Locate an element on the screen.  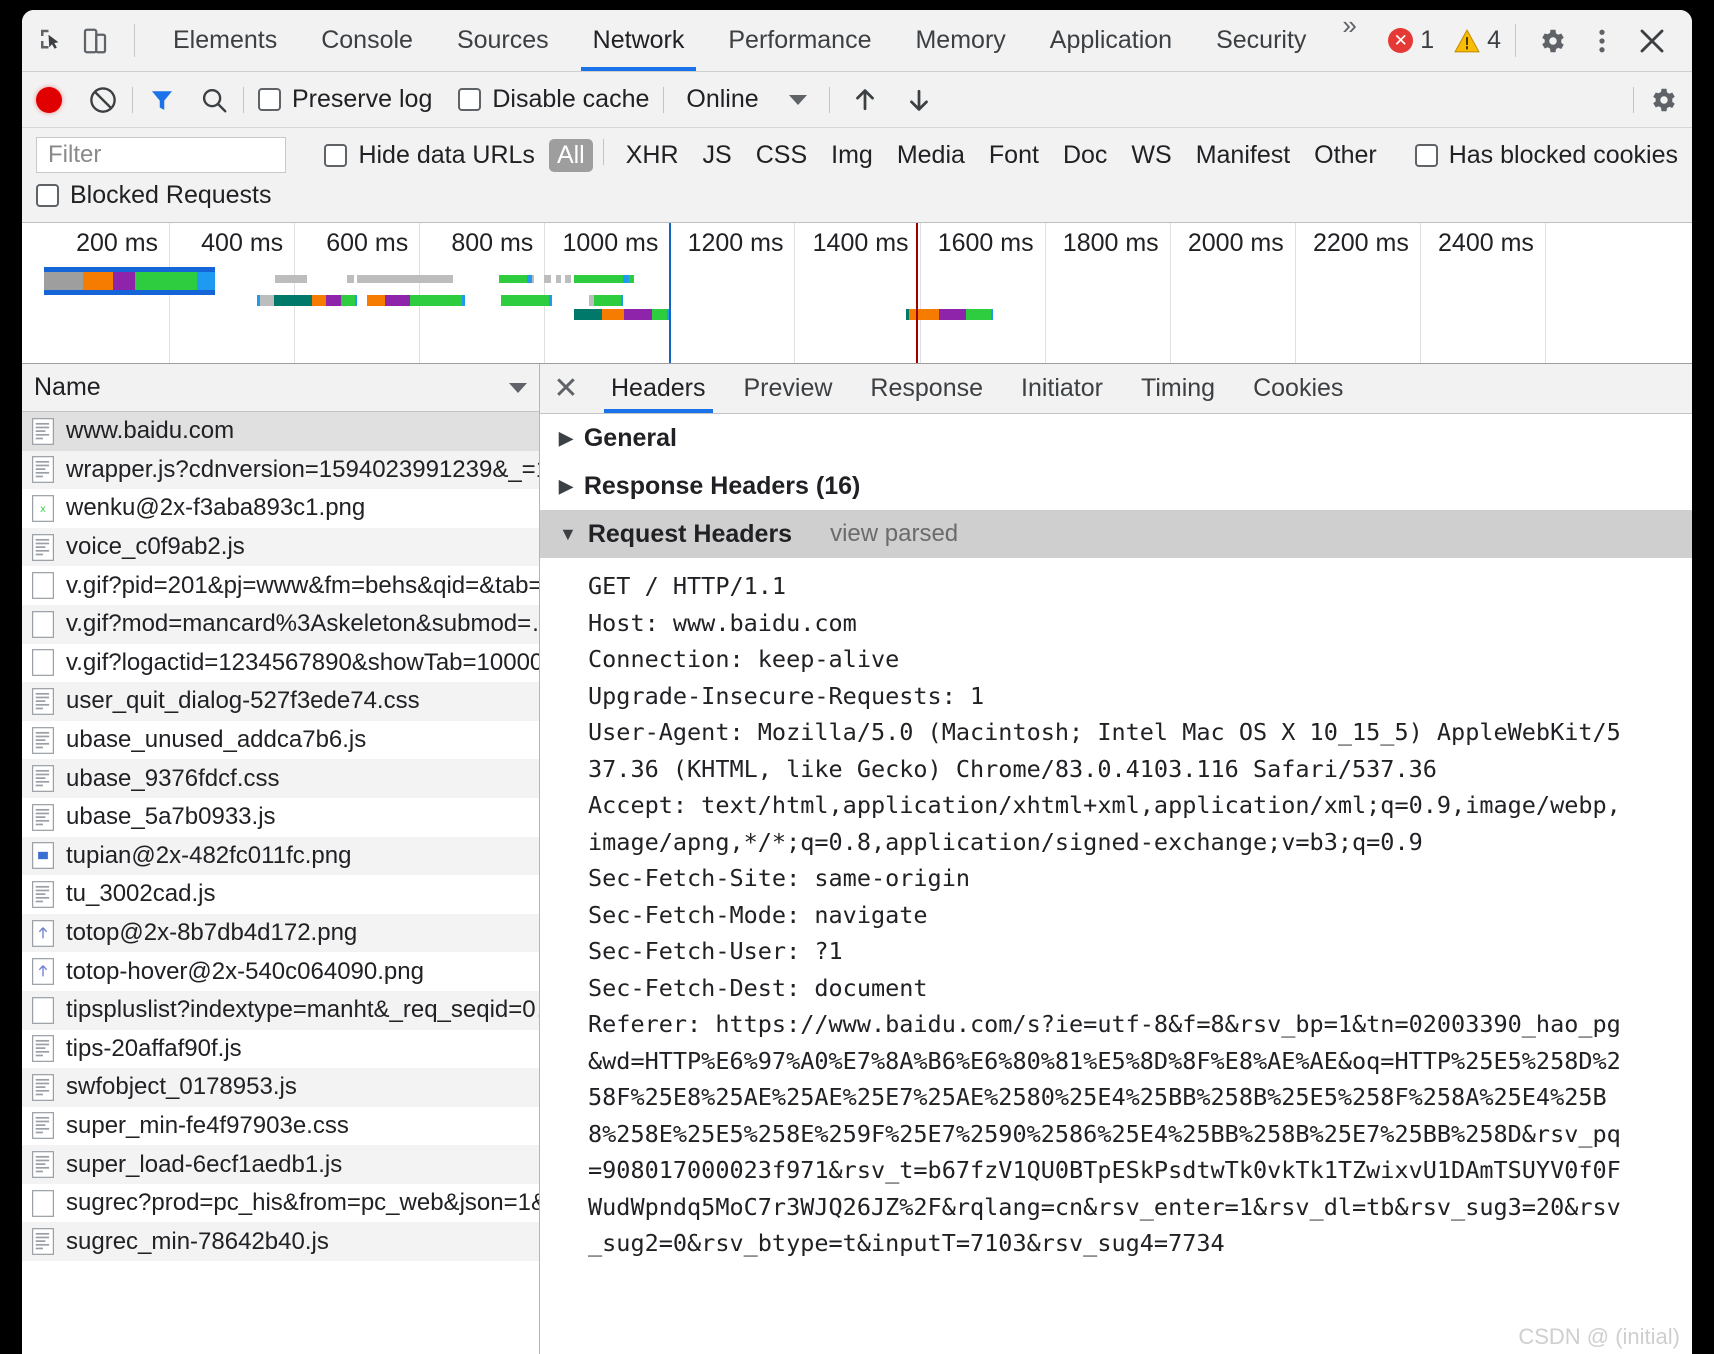
more-tabs-icon: » is located at coordinates (1349, 40).